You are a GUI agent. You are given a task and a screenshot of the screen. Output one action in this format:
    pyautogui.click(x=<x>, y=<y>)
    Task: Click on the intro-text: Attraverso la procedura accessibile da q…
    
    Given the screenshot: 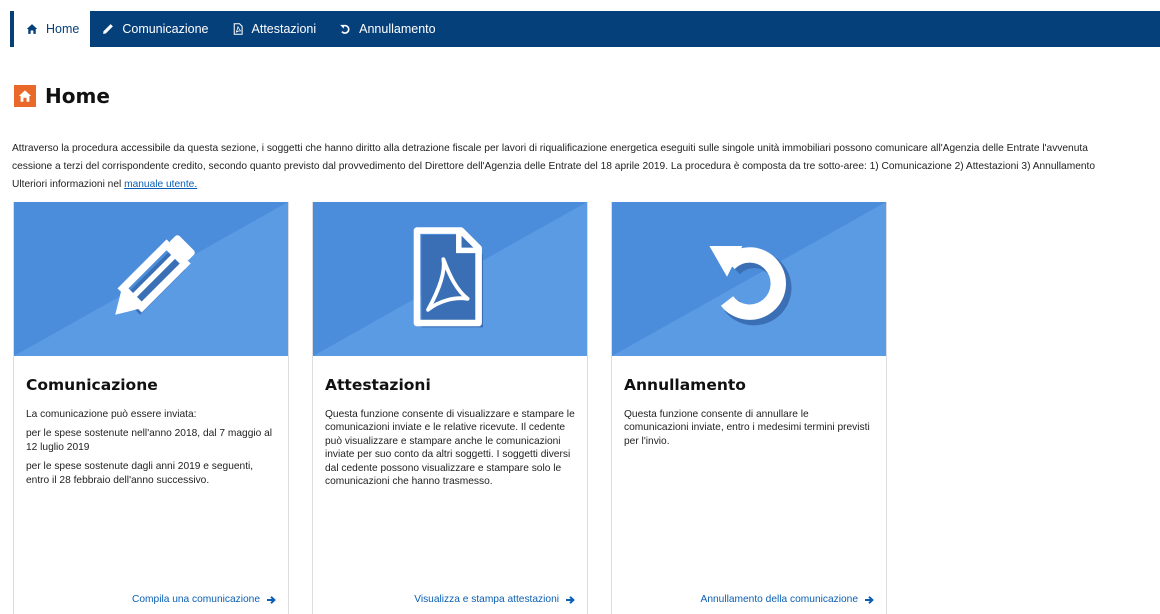 What is the action you would take?
    pyautogui.click(x=586, y=157)
    